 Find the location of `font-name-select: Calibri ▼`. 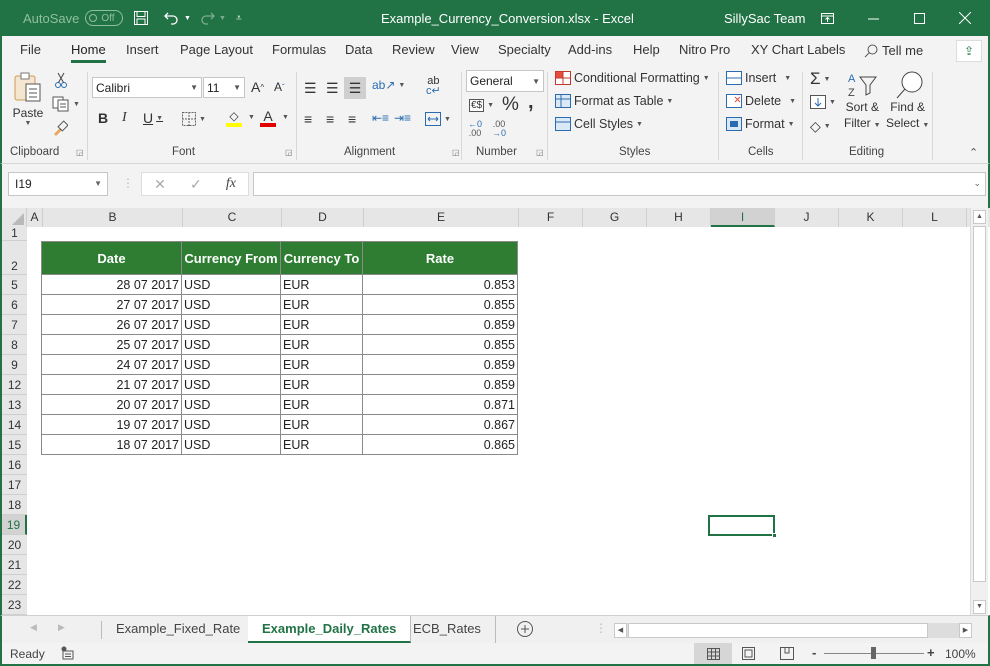

font-name-select: Calibri ▼ is located at coordinates (147, 87).